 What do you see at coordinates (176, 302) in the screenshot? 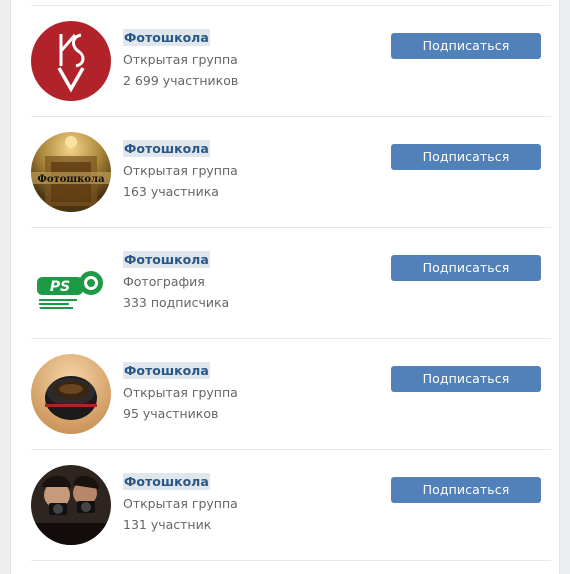
I see `group-member-count: 333 подписчика` at bounding box center [176, 302].